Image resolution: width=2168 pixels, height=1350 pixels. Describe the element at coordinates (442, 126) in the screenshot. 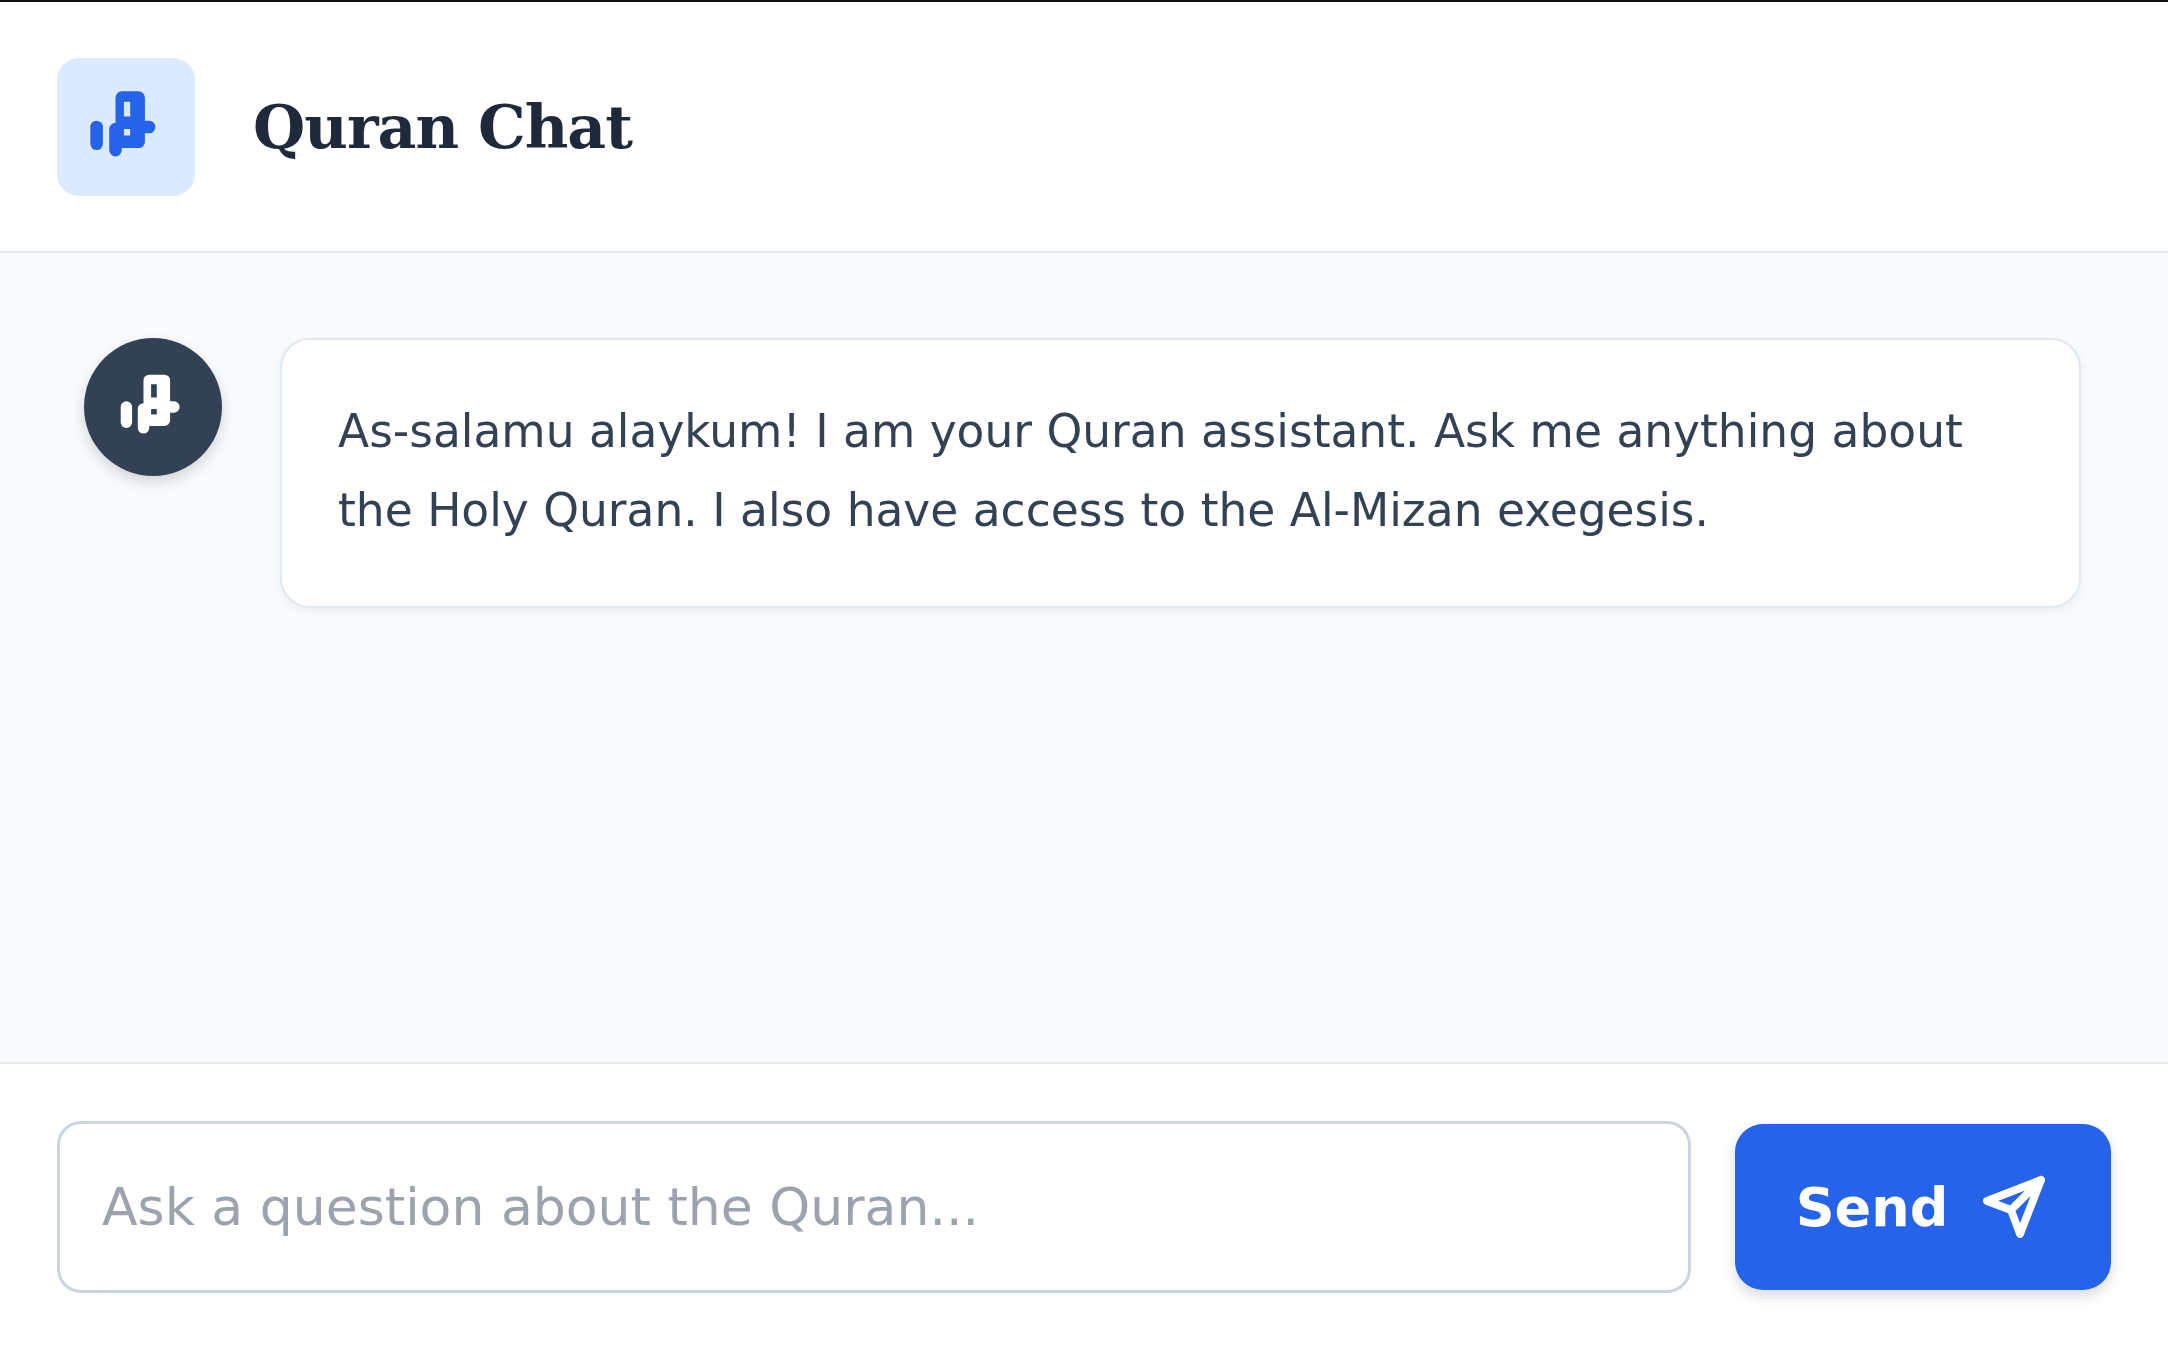

I see `app-title: Quran Chat` at that location.